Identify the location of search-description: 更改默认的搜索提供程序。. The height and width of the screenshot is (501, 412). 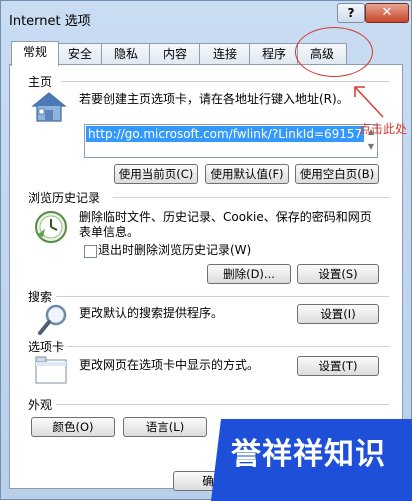
(151, 313).